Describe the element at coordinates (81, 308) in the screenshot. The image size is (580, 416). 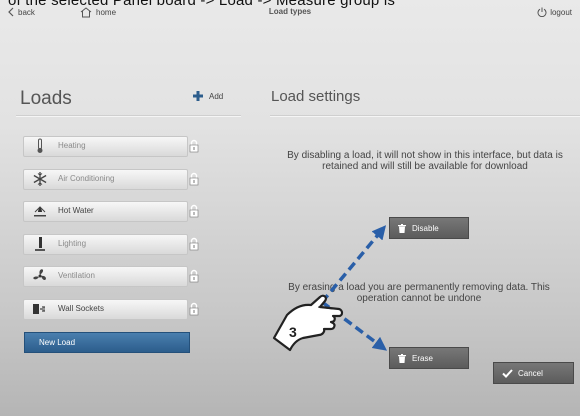
I see `load-label: Wall Sockets` at that location.